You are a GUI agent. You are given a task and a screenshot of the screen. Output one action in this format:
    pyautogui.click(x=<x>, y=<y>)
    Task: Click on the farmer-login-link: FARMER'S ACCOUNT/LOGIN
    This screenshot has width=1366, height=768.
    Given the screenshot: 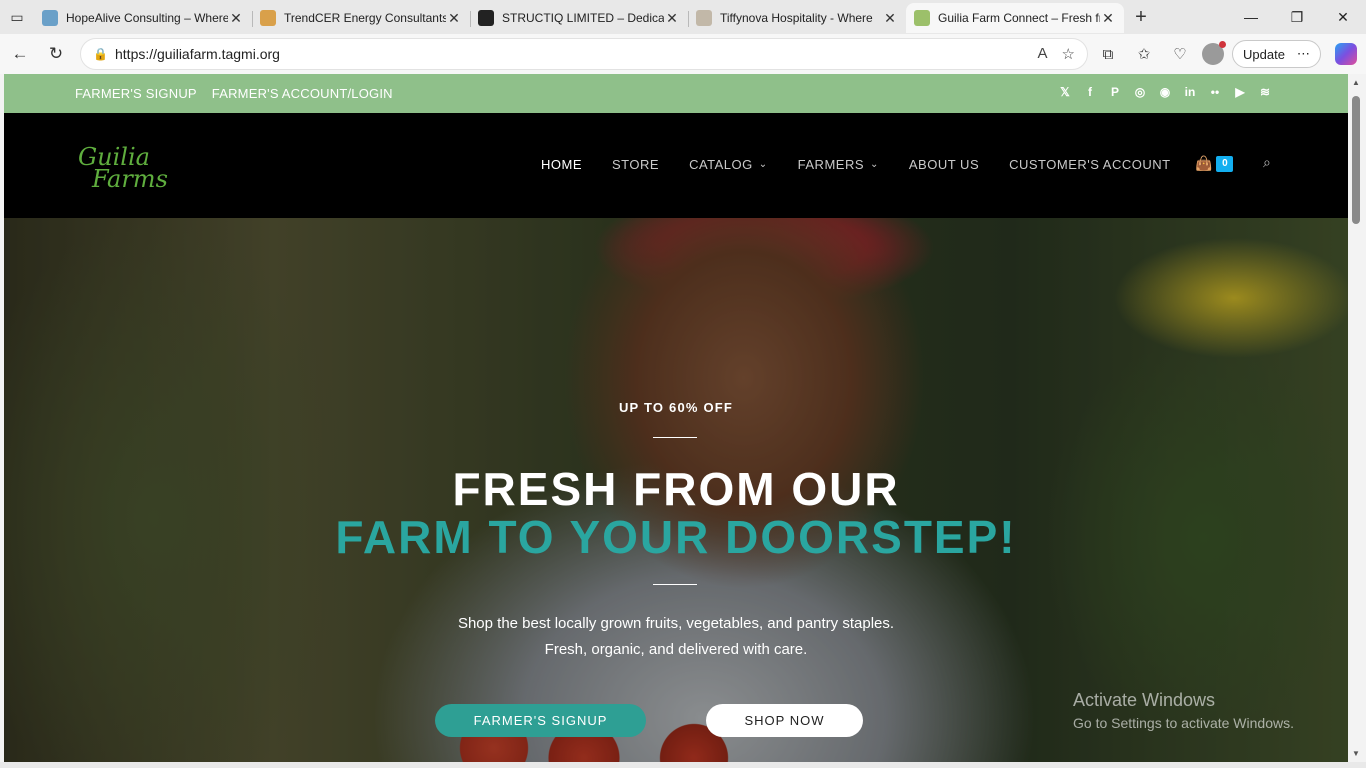 What is the action you would take?
    pyautogui.click(x=302, y=93)
    